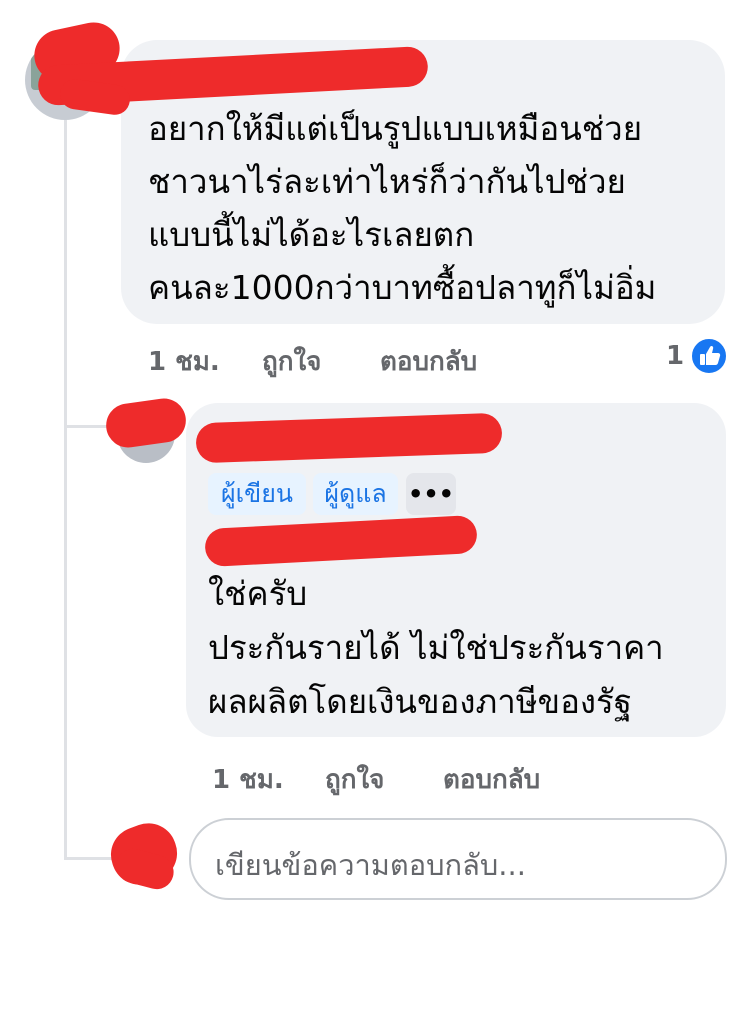 The width and height of the screenshot is (751, 1024). I want to click on reaction-count: 1, so click(675, 356).